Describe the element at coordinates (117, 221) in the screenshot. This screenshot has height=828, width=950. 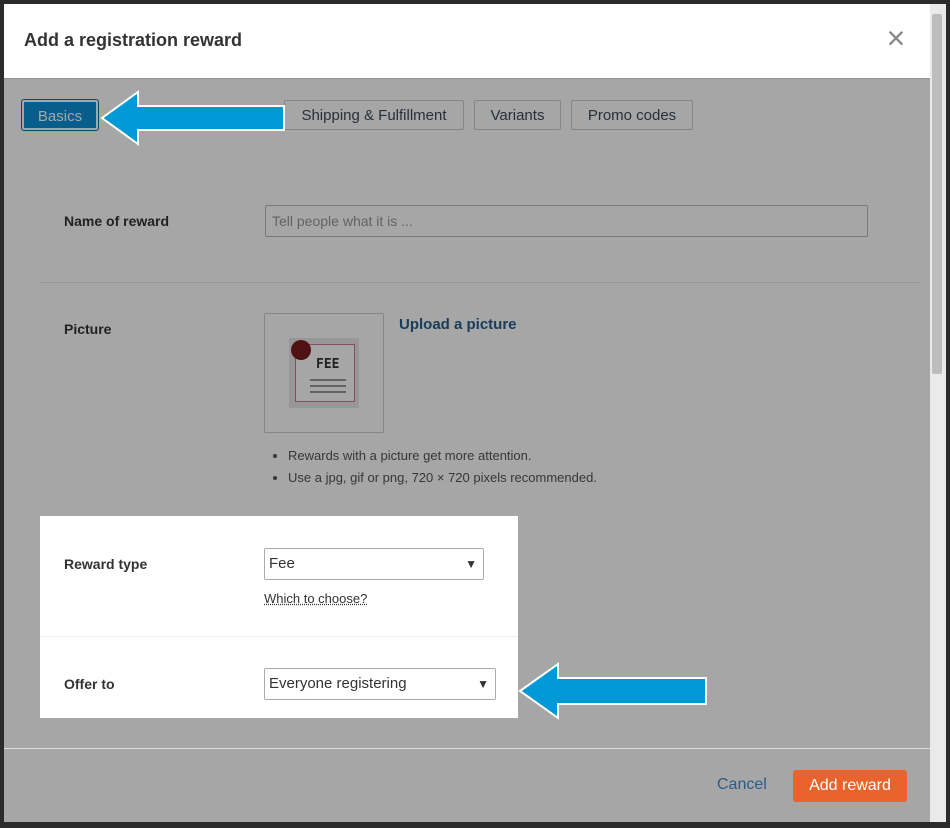
I see `name-of-reward-label: Name of reward` at that location.